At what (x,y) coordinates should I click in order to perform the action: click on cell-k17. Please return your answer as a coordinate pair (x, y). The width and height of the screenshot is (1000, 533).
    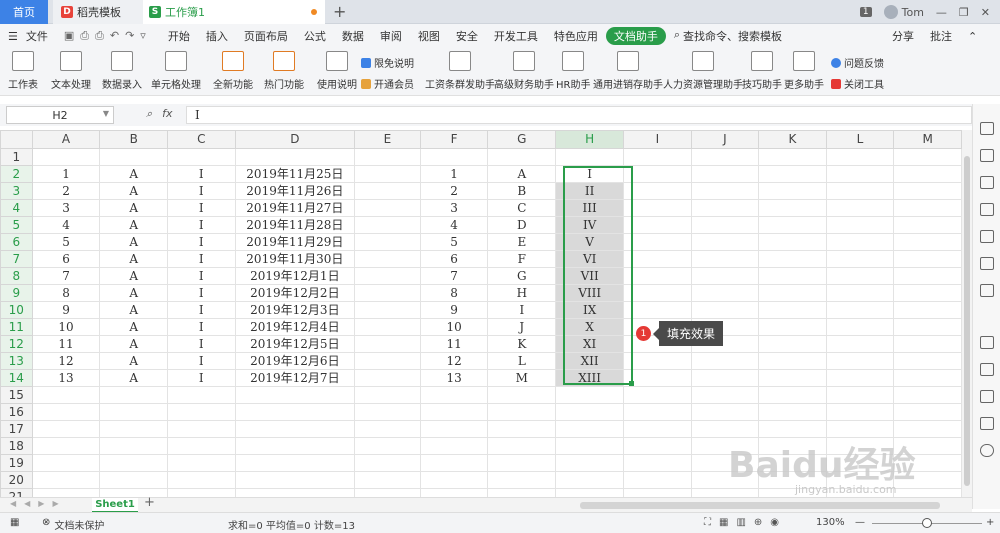
    Looking at the image, I should click on (792, 429).